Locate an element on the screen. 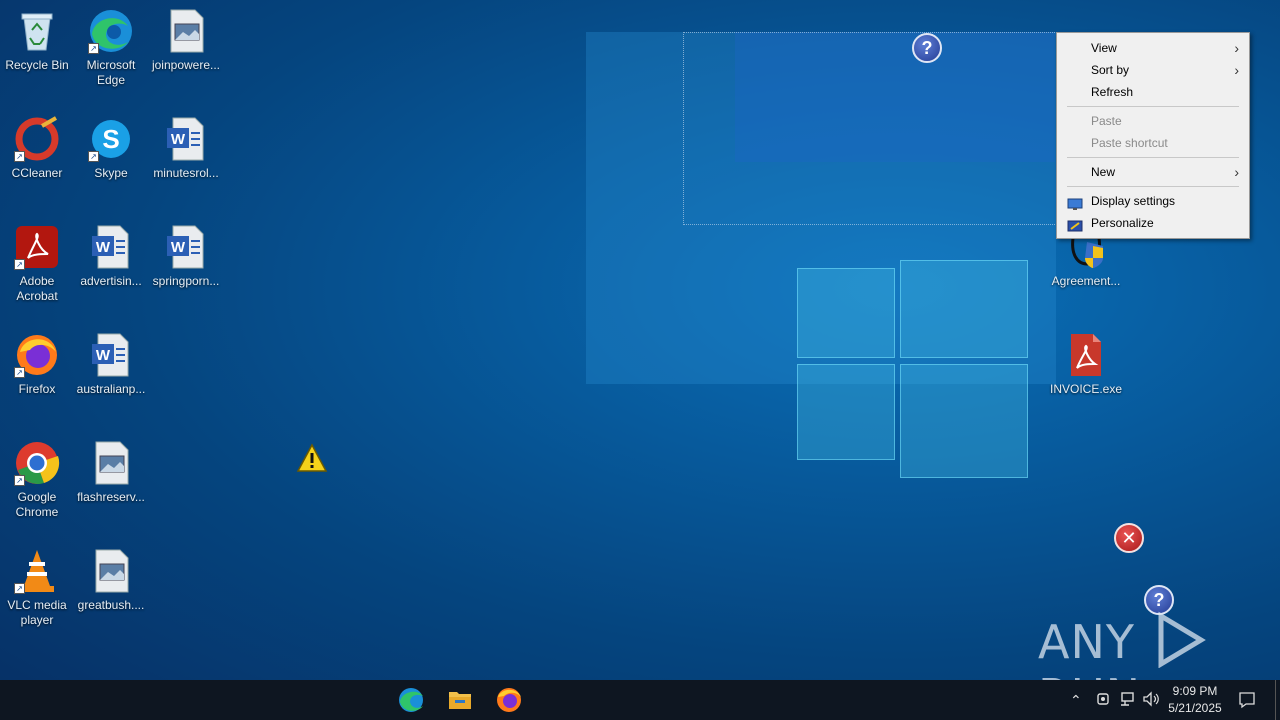 This screenshot has width=1280, height=720. menu-item-personalize: Personalize is located at coordinates (1153, 223).